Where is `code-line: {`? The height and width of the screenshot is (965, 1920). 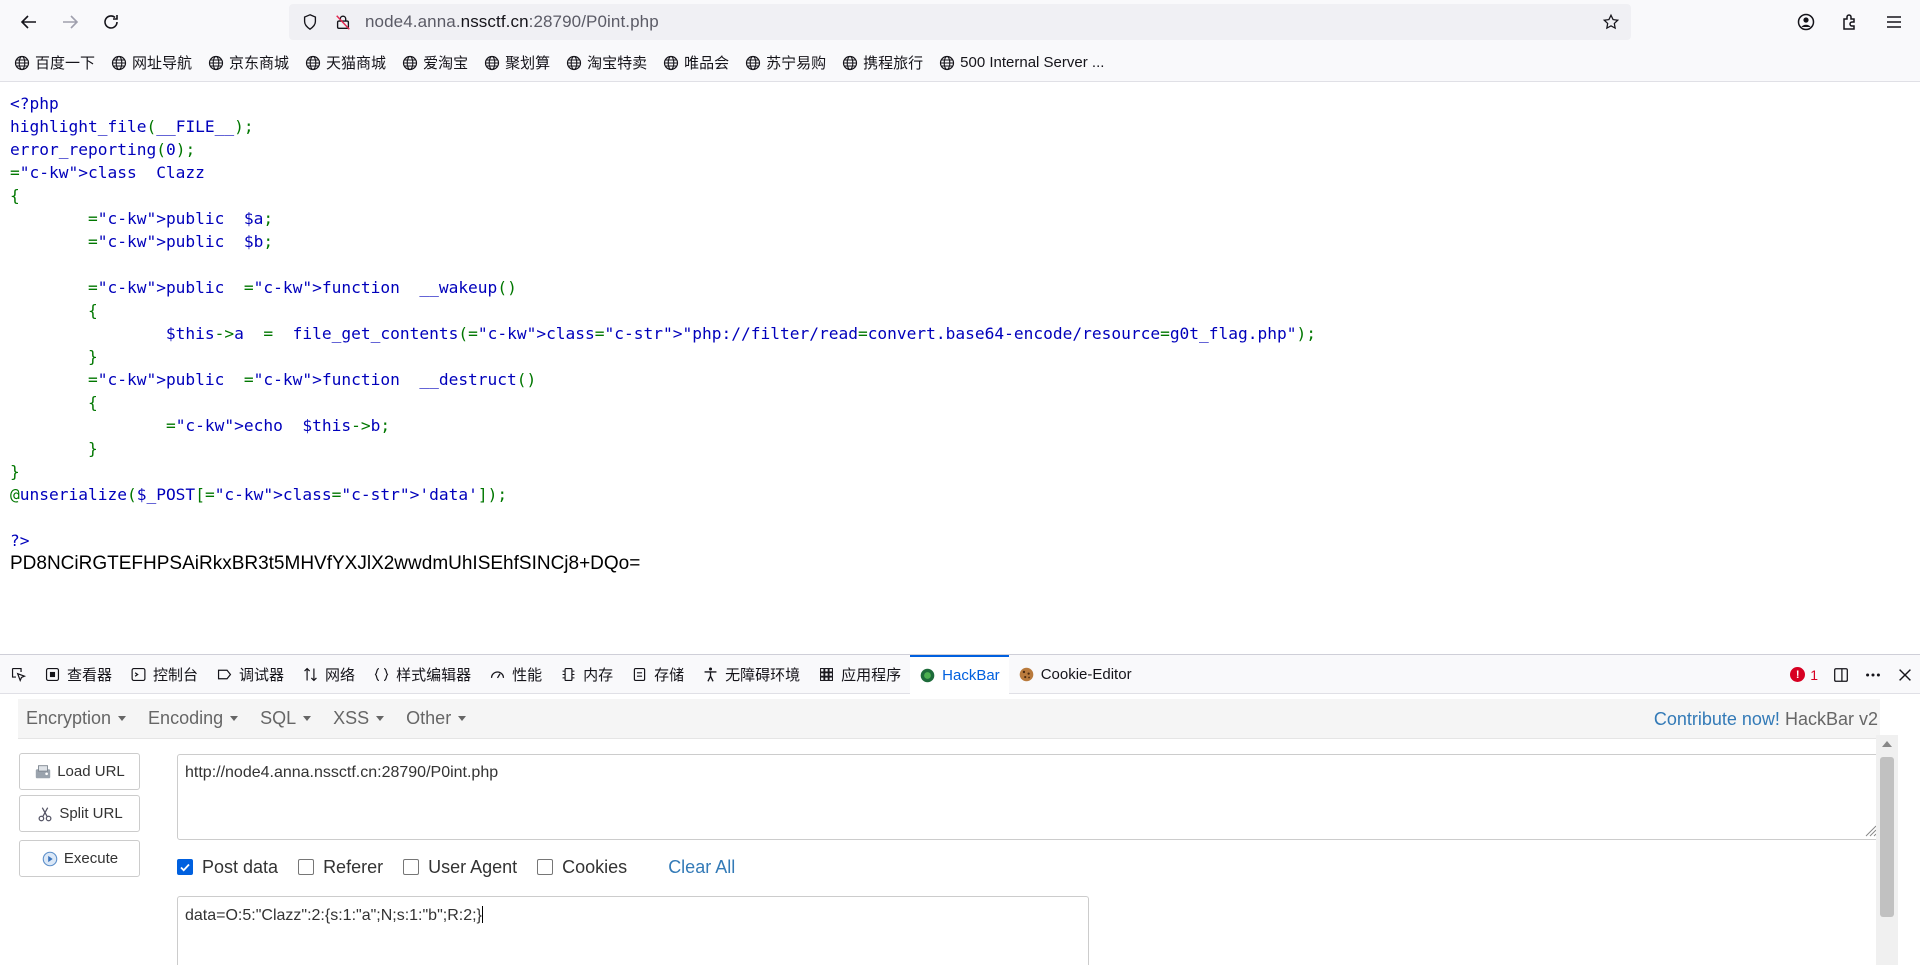 code-line: { is located at coordinates (92, 402).